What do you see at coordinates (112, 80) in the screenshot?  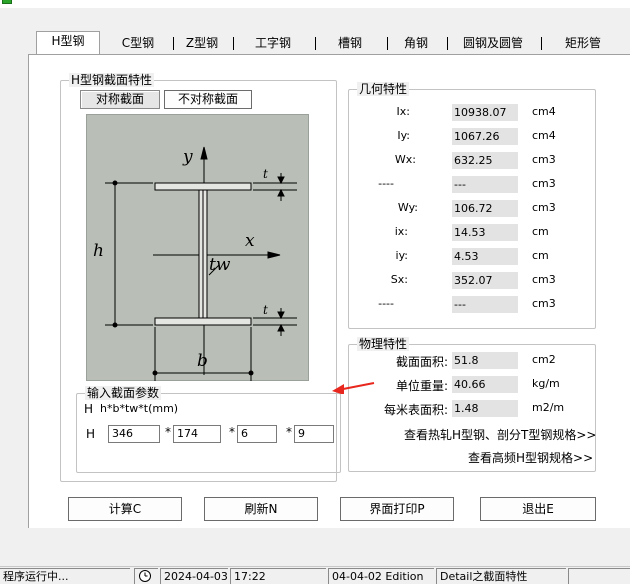 I see `section-group-title: H型钢截面特性` at bounding box center [112, 80].